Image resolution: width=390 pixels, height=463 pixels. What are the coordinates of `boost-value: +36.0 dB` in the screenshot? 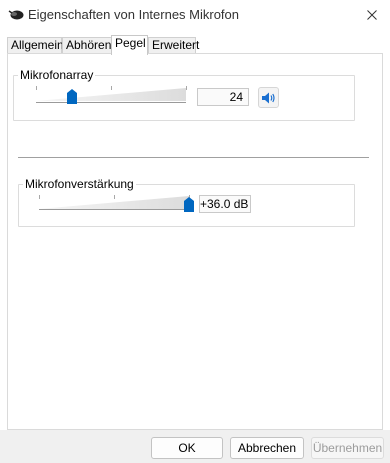 It's located at (225, 204).